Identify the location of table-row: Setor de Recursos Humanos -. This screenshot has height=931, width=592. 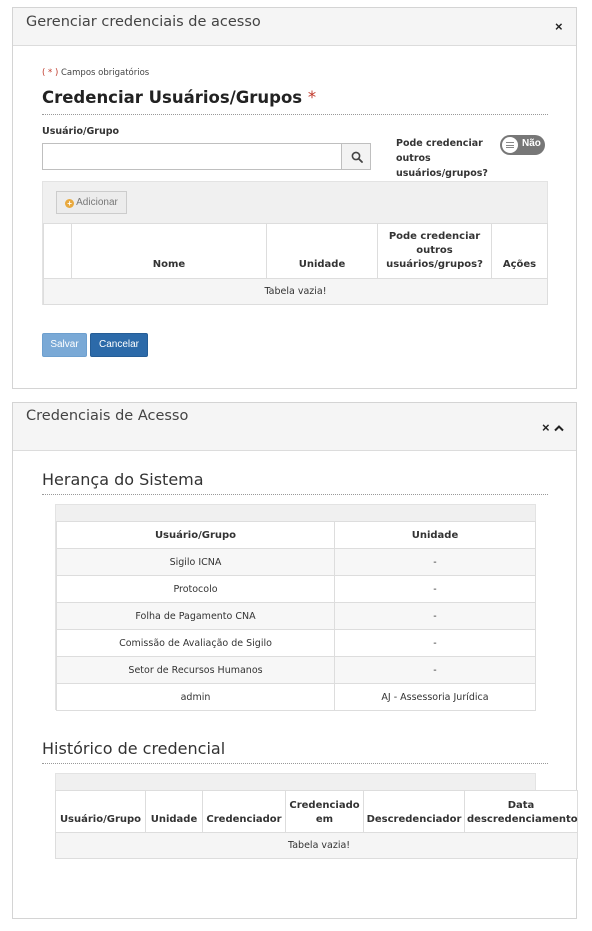
(296, 670).